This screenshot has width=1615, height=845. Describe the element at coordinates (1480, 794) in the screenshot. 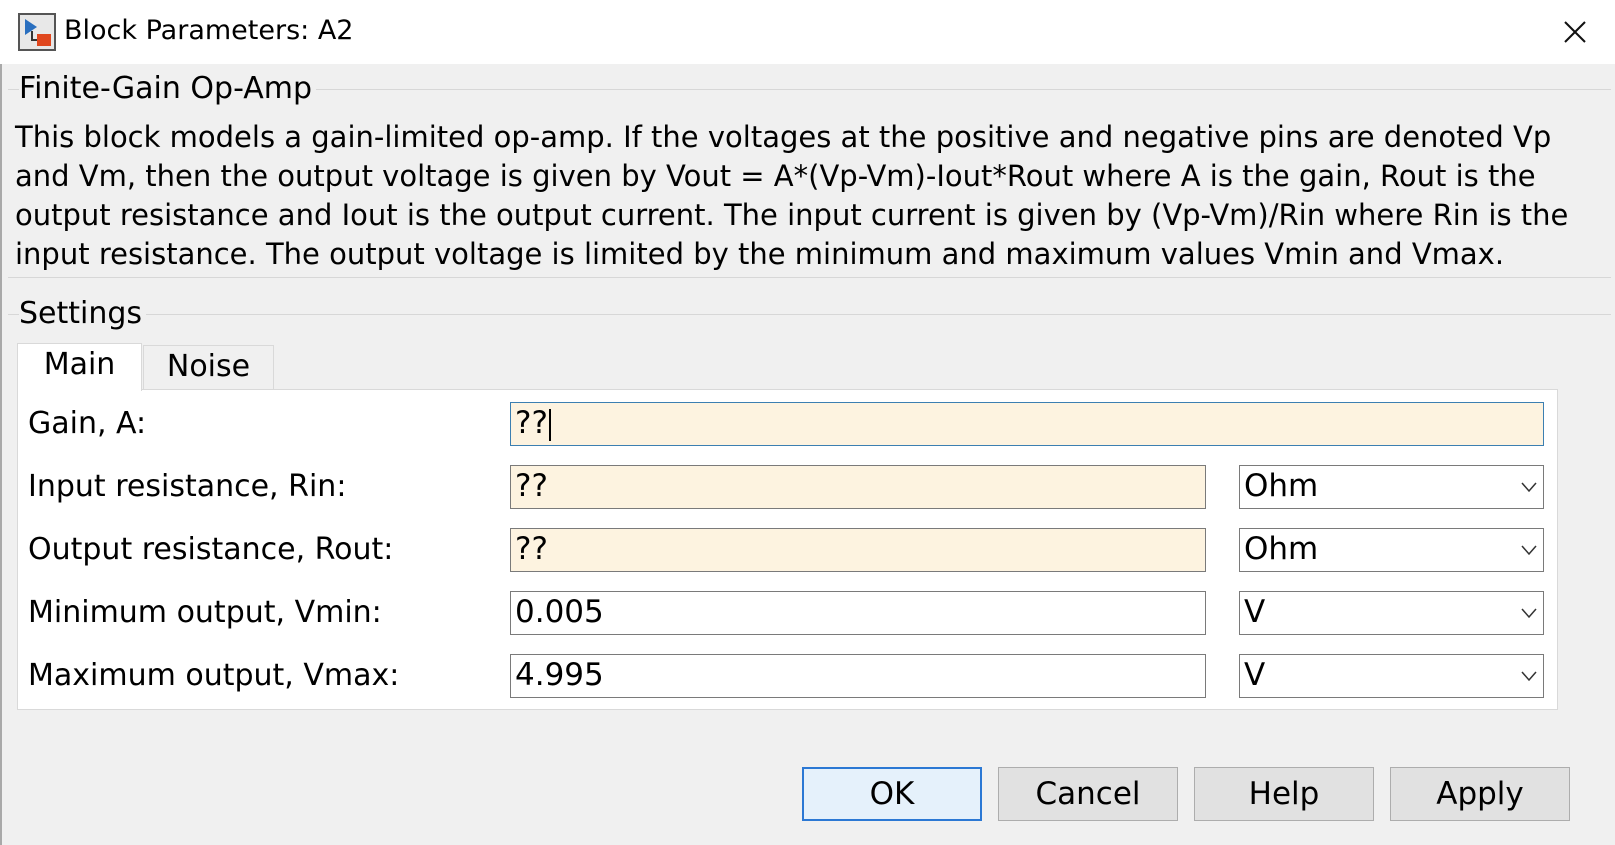

I see `apply-button: Apply` at that location.